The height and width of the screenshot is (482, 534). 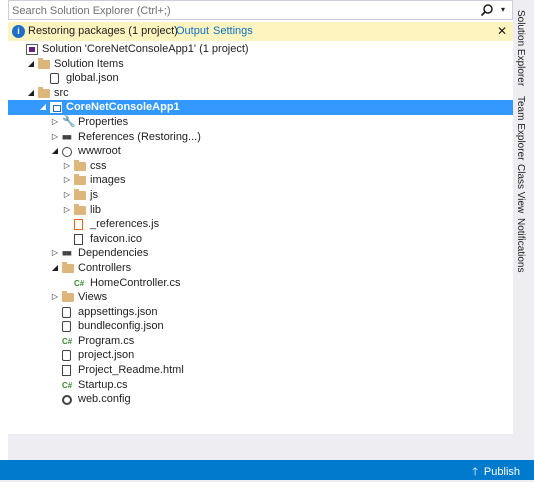 I want to click on tree-item: ◢ Controllers, so click(x=260, y=268).